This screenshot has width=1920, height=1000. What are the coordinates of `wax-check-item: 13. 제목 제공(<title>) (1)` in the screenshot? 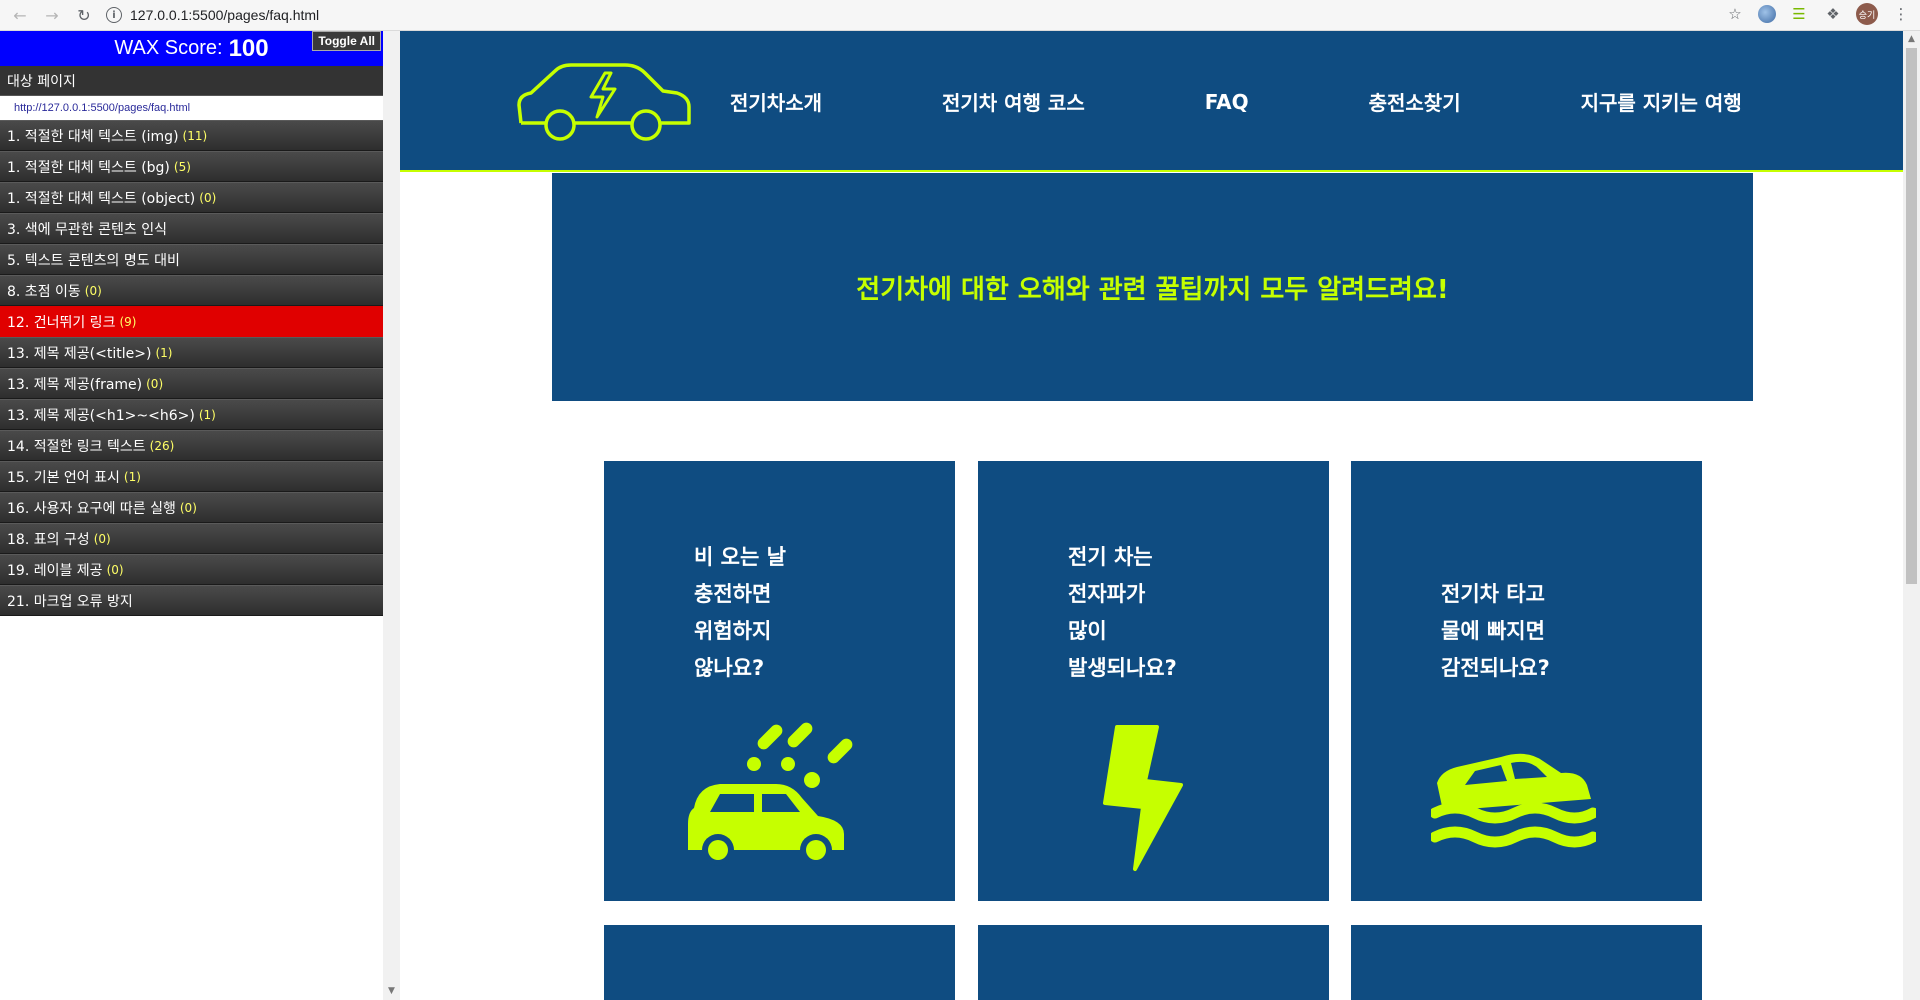 It's located at (191, 352).